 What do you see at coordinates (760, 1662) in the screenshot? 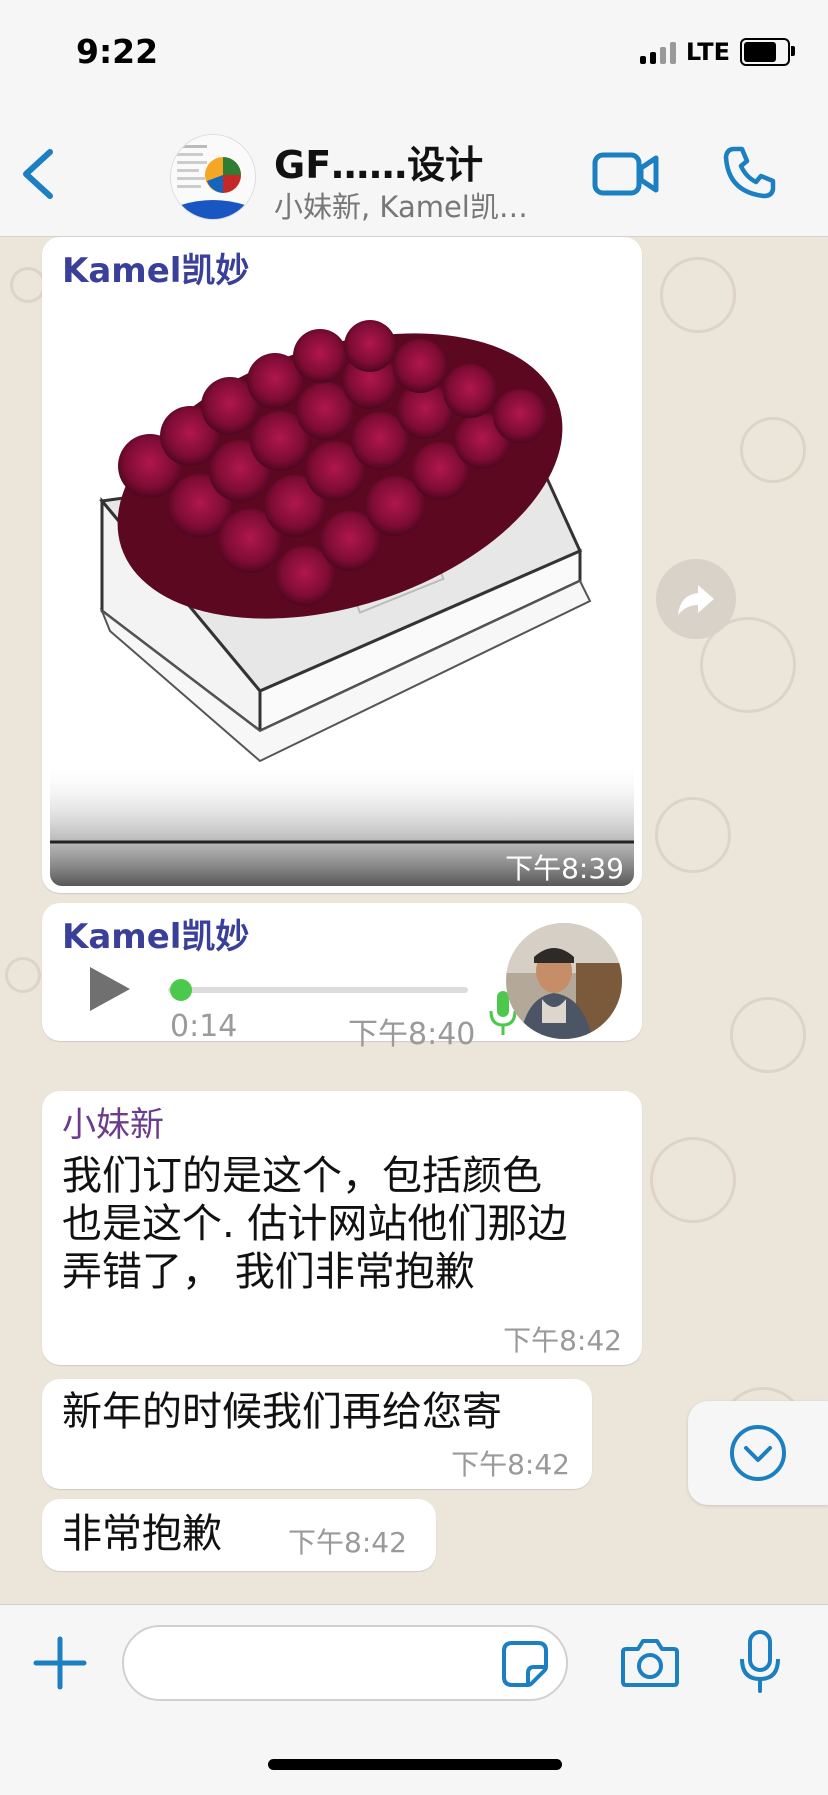
I see `microphone-icon` at bounding box center [760, 1662].